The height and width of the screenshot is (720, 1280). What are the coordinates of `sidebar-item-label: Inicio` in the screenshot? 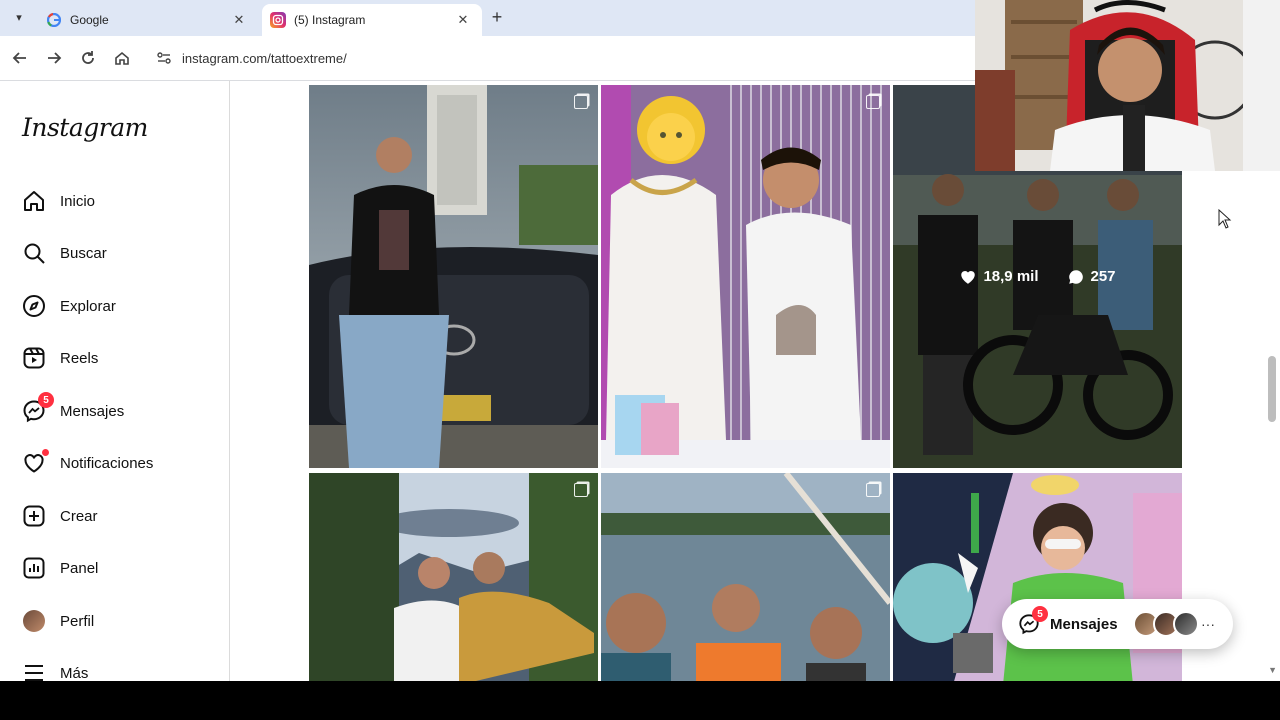 It's located at (78, 201).